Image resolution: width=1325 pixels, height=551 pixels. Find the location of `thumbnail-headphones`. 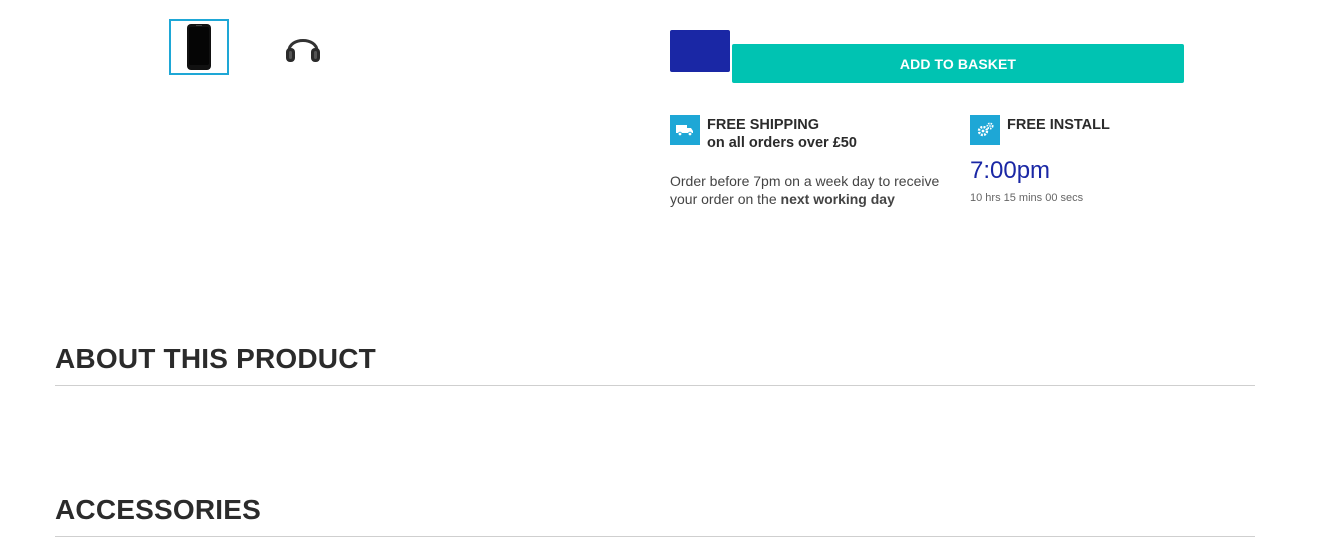

thumbnail-headphones is located at coordinates (303, 48).